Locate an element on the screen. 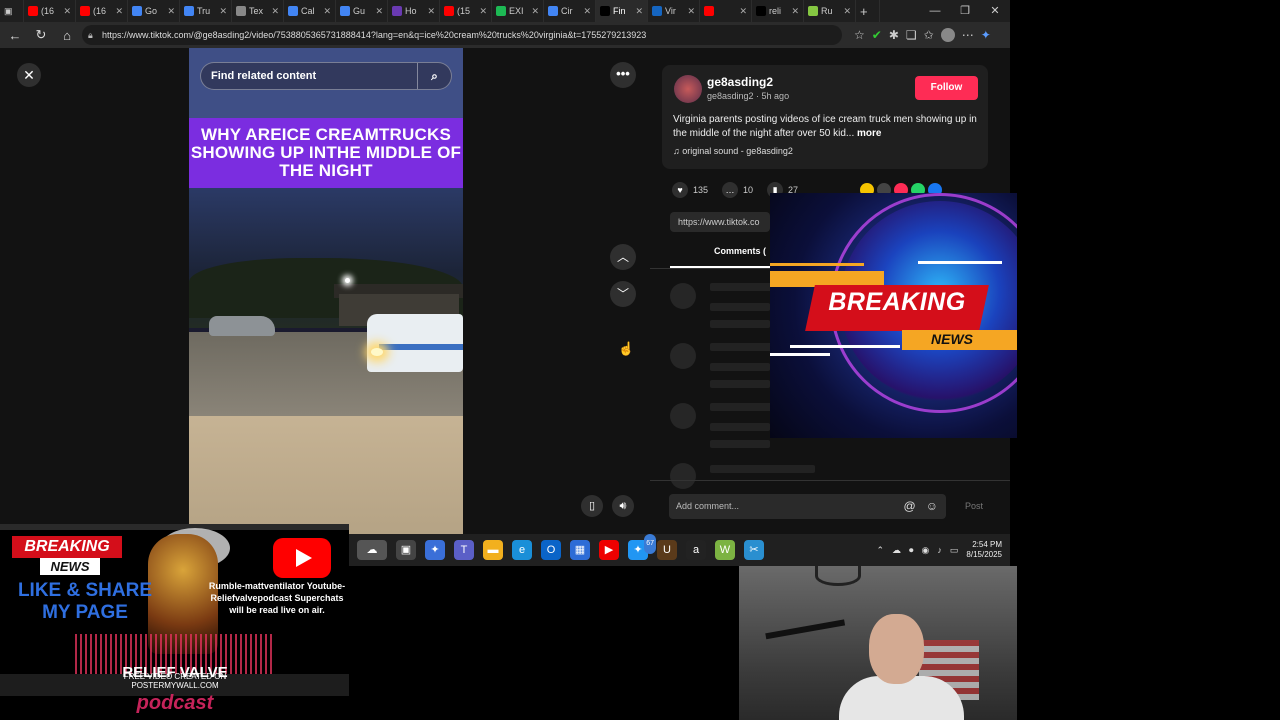 This screenshot has width=1280, height=720. task-view-icon: ▣ is located at coordinates (406, 550).